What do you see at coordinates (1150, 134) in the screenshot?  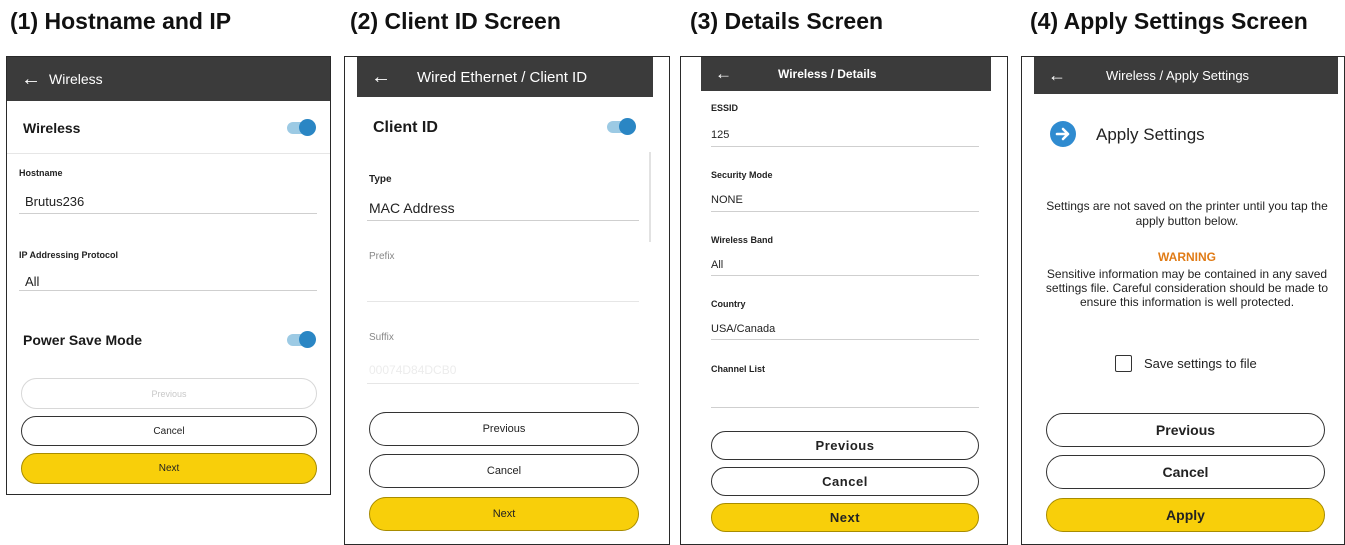 I see `apply-settings-heading: Apply Settings` at bounding box center [1150, 134].